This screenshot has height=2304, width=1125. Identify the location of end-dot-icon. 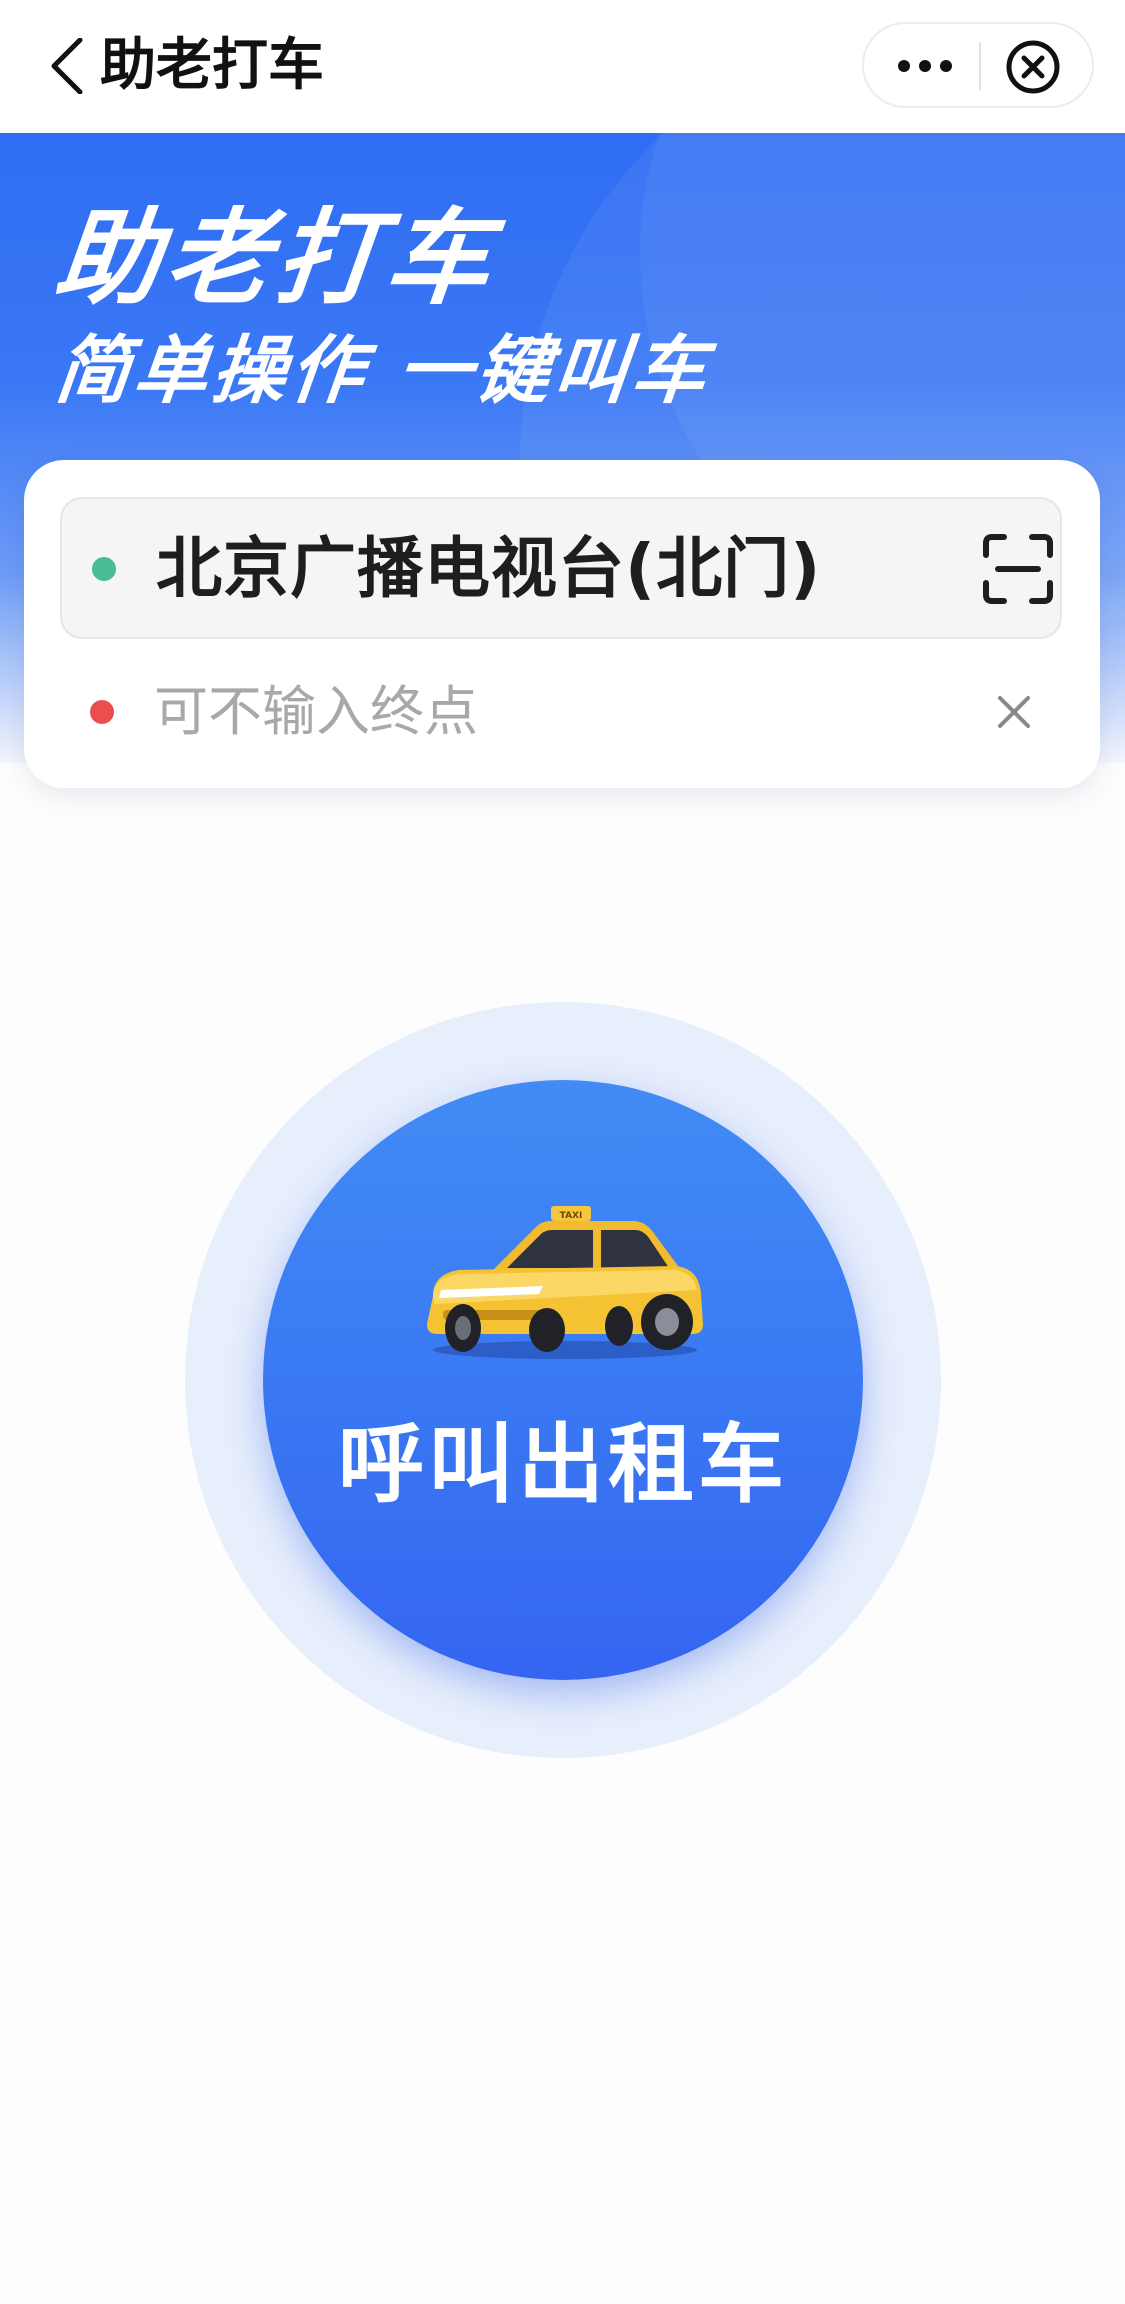
(102, 712).